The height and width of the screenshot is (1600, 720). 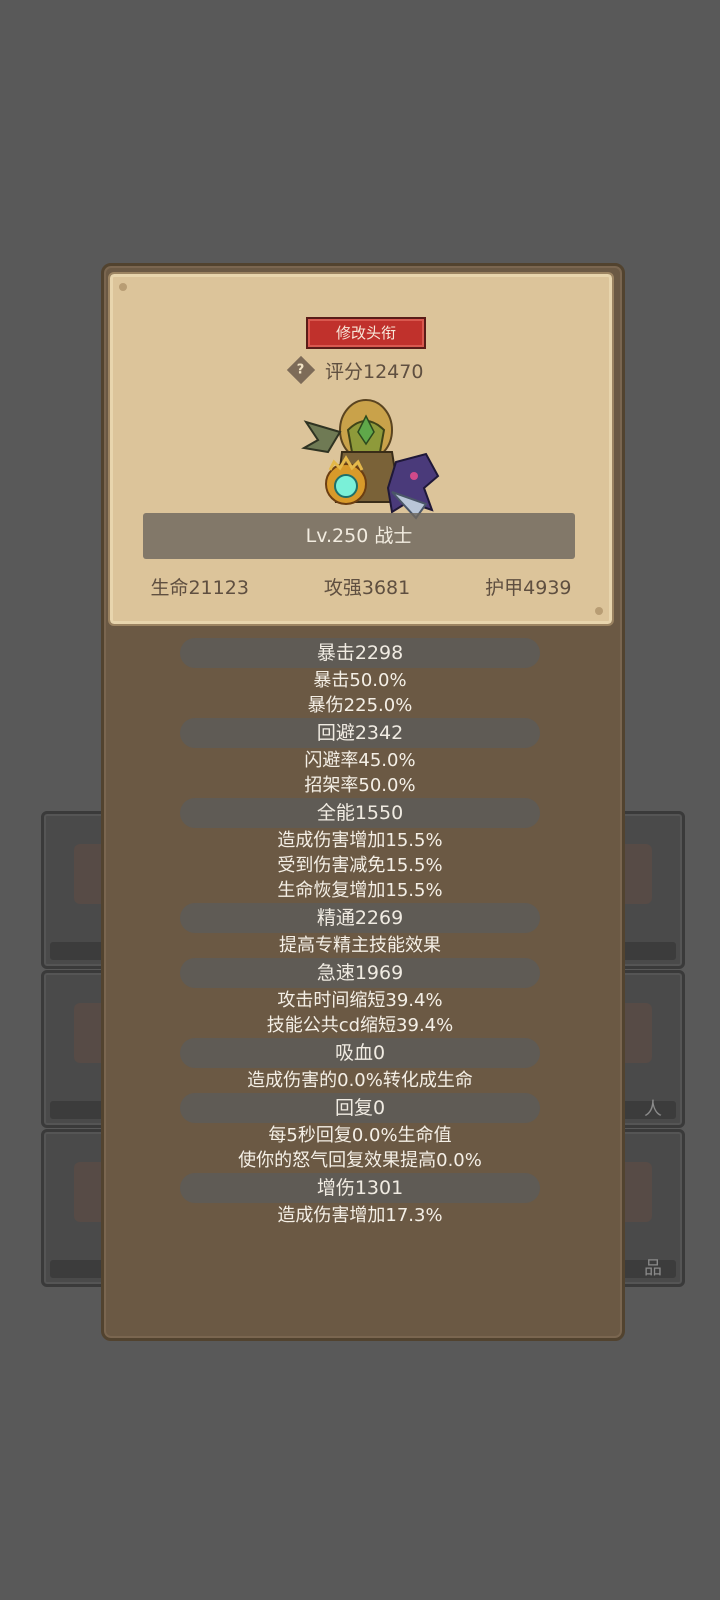 I want to click on attack-stat: 攻强3681, so click(x=367, y=588).